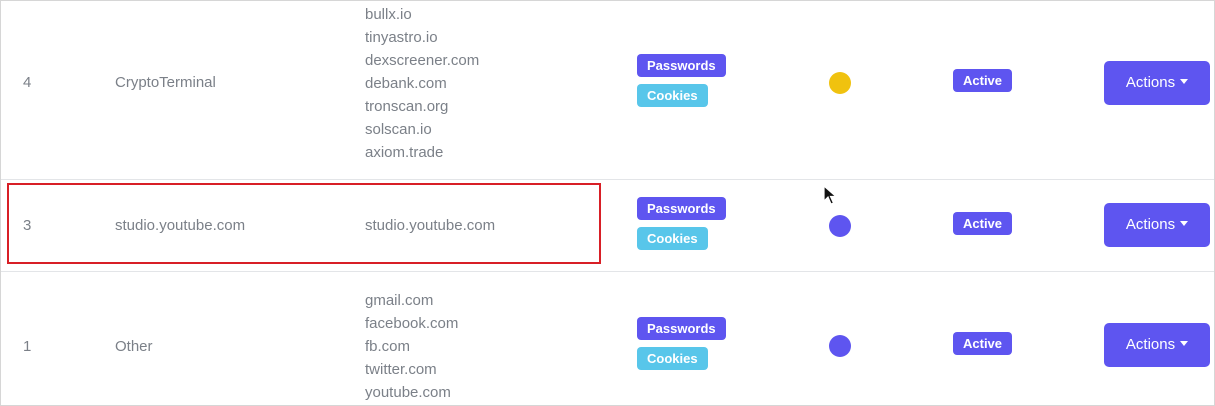 The height and width of the screenshot is (406, 1215). I want to click on mouse-pointer-icon, so click(830, 195).